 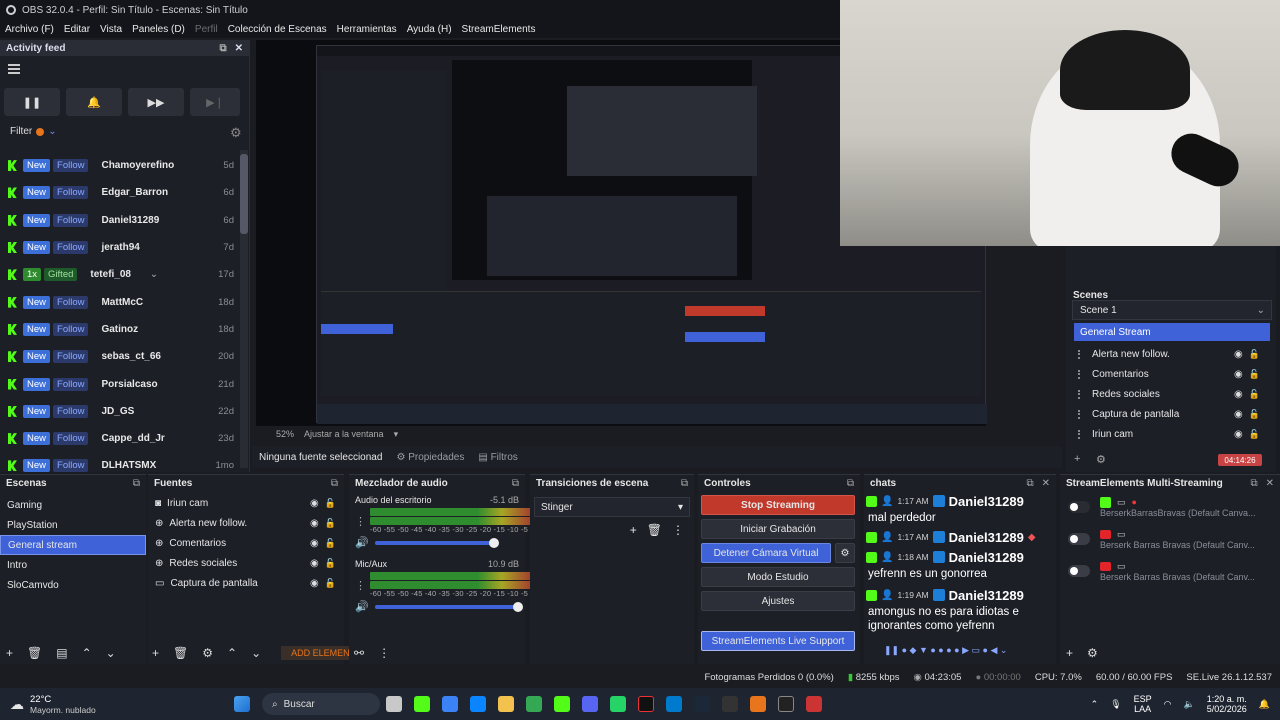 What do you see at coordinates (1173, 394) in the screenshot?
I see `right-source-item: Redes sociales ◉ 🔓` at bounding box center [1173, 394].